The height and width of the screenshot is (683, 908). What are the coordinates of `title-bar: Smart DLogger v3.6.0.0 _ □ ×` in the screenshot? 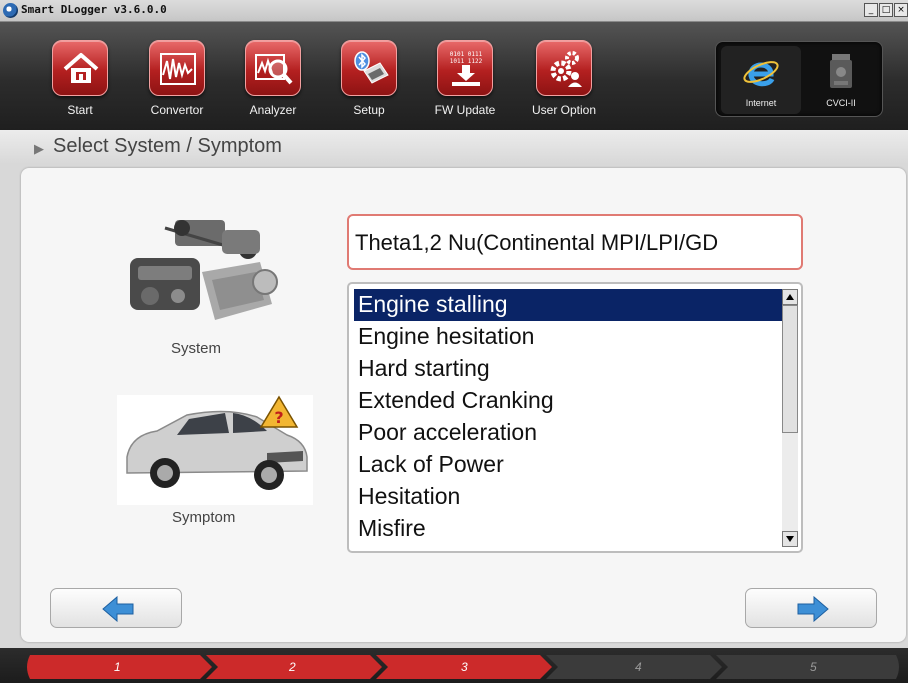 It's located at (454, 11).